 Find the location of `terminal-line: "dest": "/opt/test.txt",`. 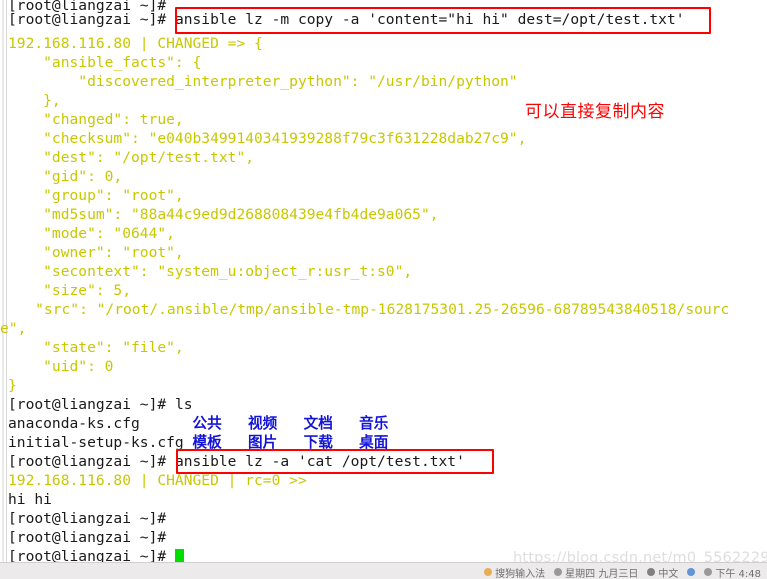

terminal-line: "dest": "/opt/test.txt", is located at coordinates (131, 157).